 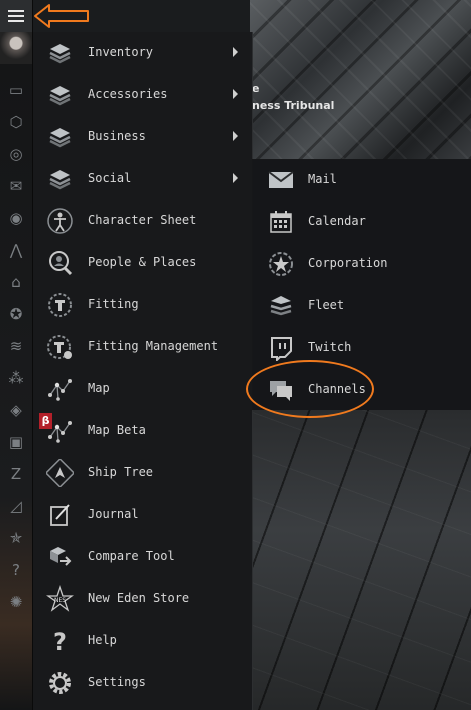 I want to click on layers-icon: ≋, so click(x=16, y=346).